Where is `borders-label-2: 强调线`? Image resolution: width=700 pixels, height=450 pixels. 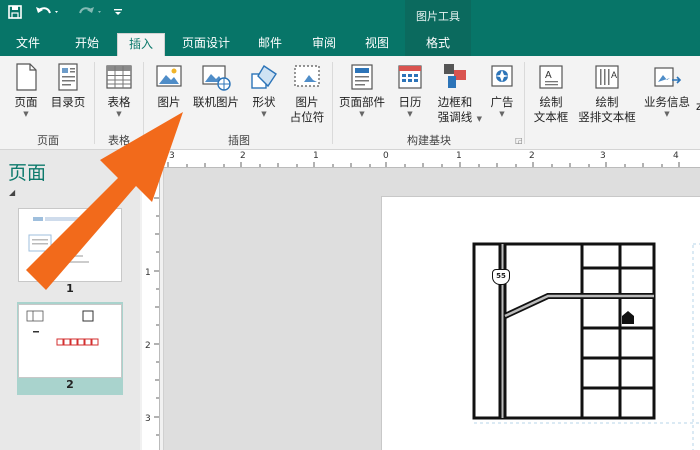
borders-label-2: 强调线 is located at coordinates (455, 117).